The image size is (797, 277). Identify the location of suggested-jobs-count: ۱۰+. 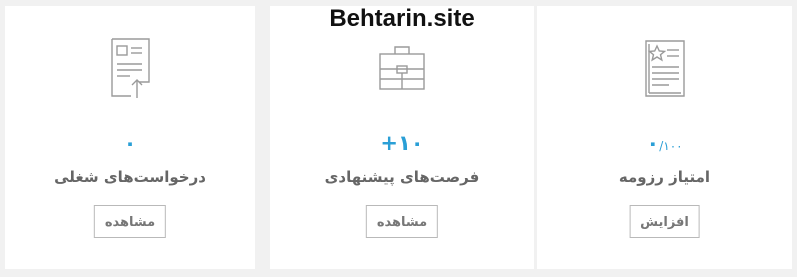
(402, 143).